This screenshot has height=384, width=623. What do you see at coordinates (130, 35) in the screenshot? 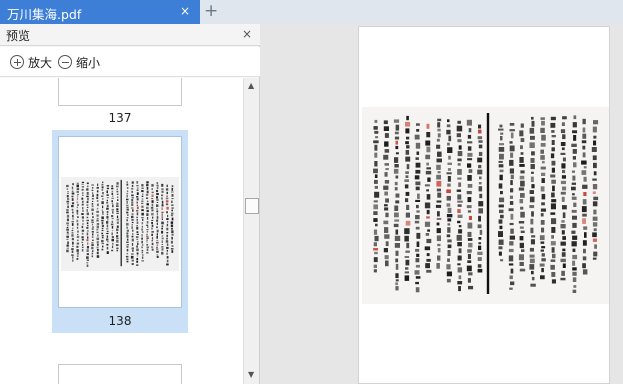
I see `preview-header: 预览 ×` at bounding box center [130, 35].